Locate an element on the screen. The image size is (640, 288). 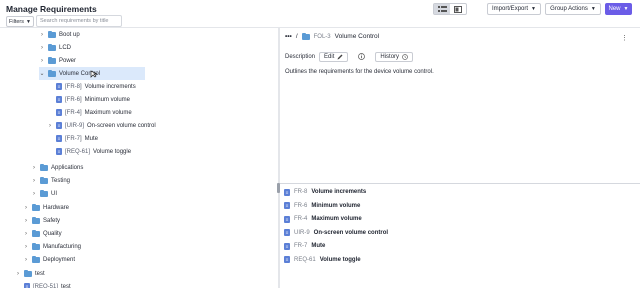
list-item: ≡ FR-6 Minimum volume is located at coordinates (322, 206).